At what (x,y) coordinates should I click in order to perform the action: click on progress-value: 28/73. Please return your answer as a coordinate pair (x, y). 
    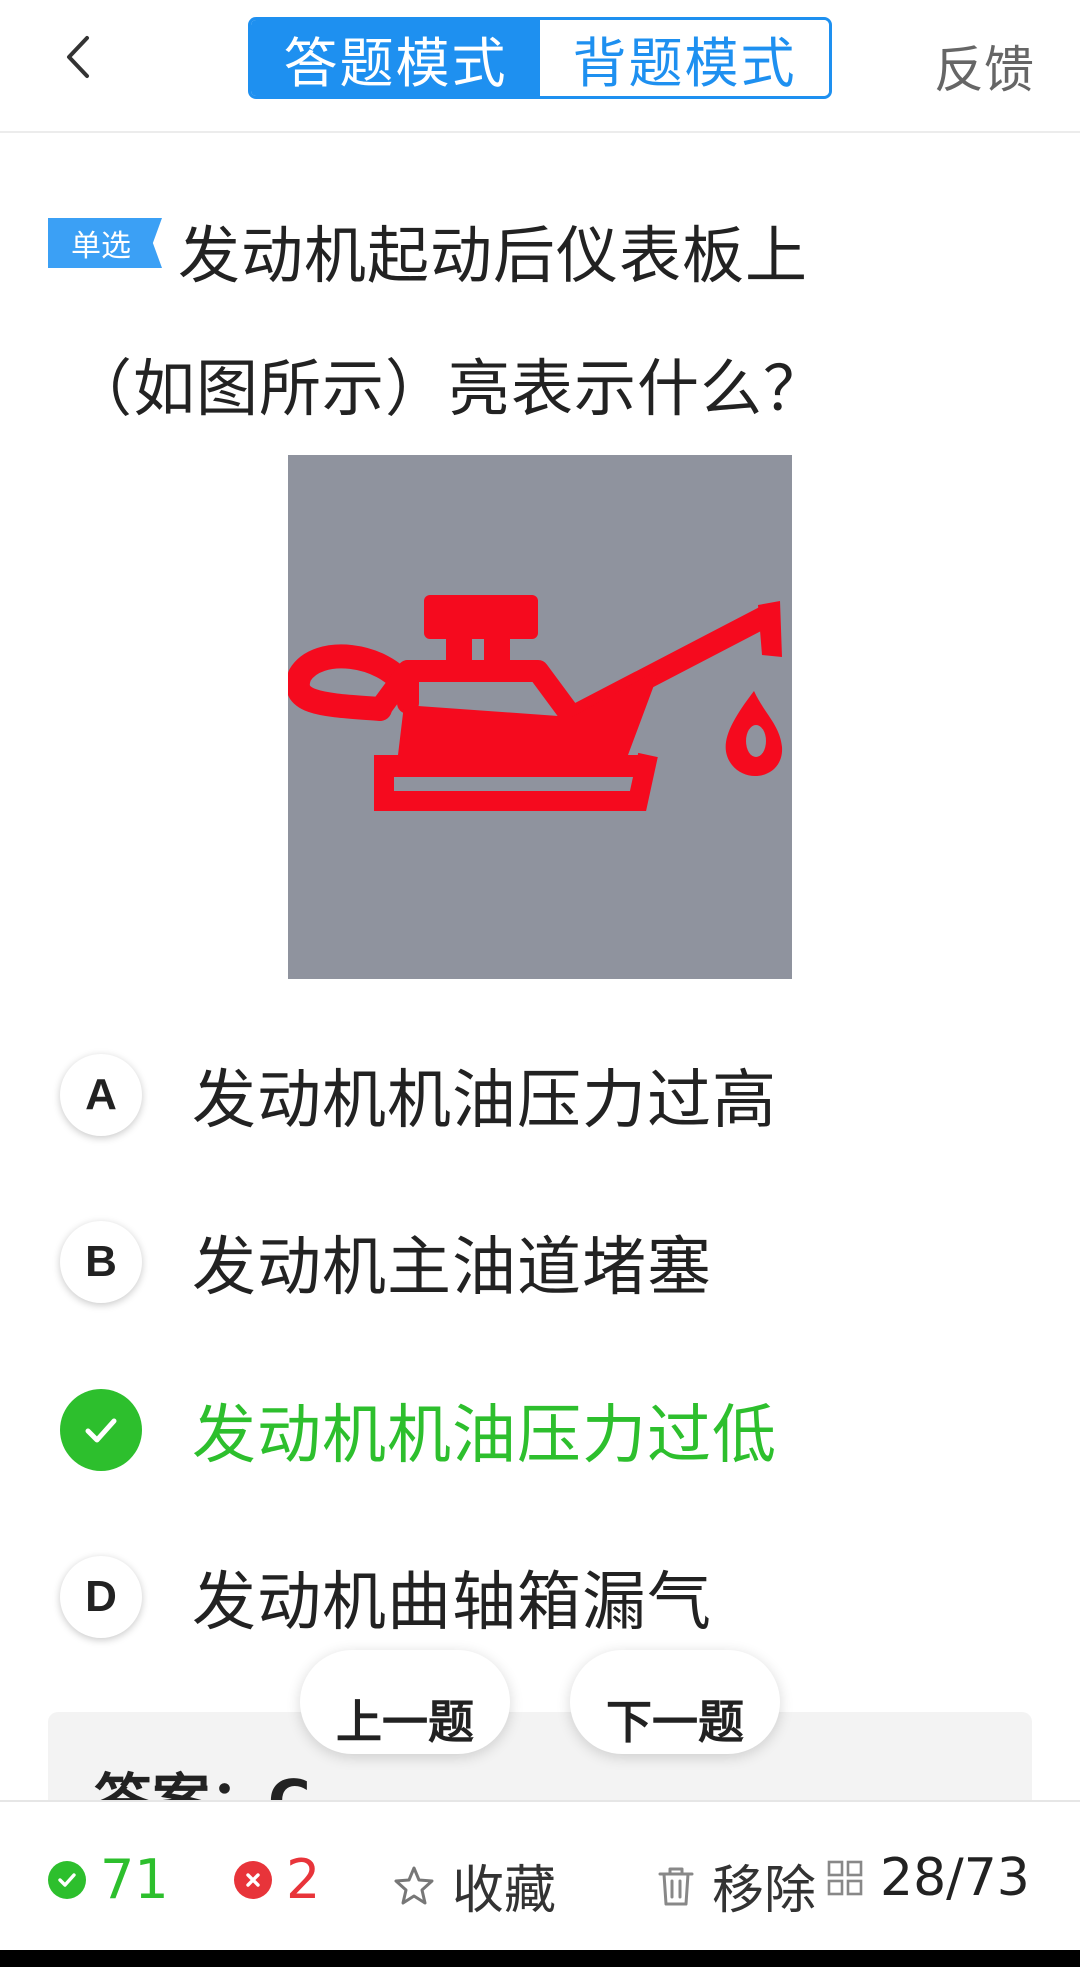
    Looking at the image, I should click on (955, 1878).